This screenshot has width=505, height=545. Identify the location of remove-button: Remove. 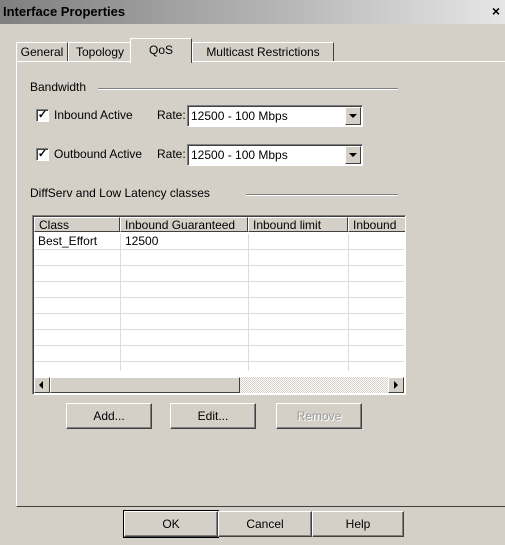
(319, 416).